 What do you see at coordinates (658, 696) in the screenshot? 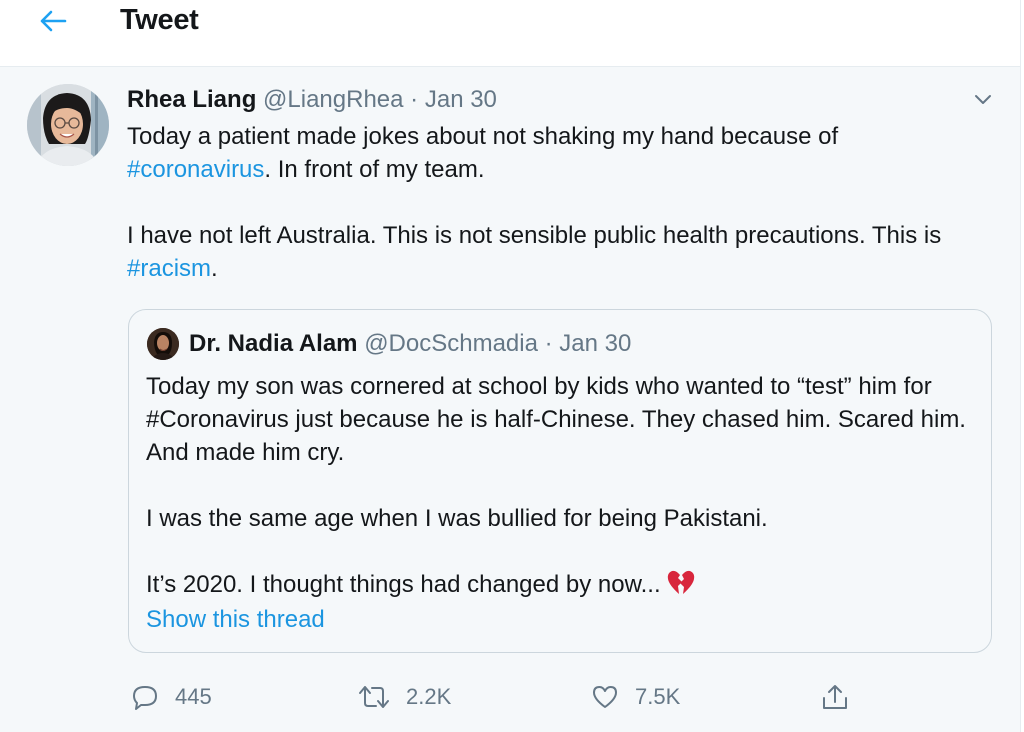
I see `like-count: 7.5K` at bounding box center [658, 696].